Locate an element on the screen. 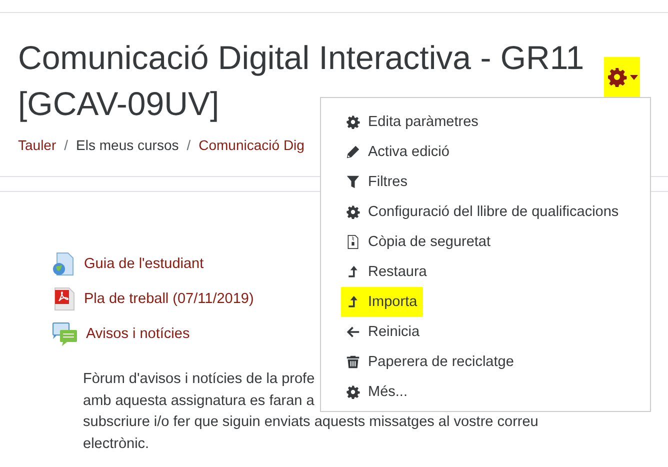  trash-icon is located at coordinates (353, 362).